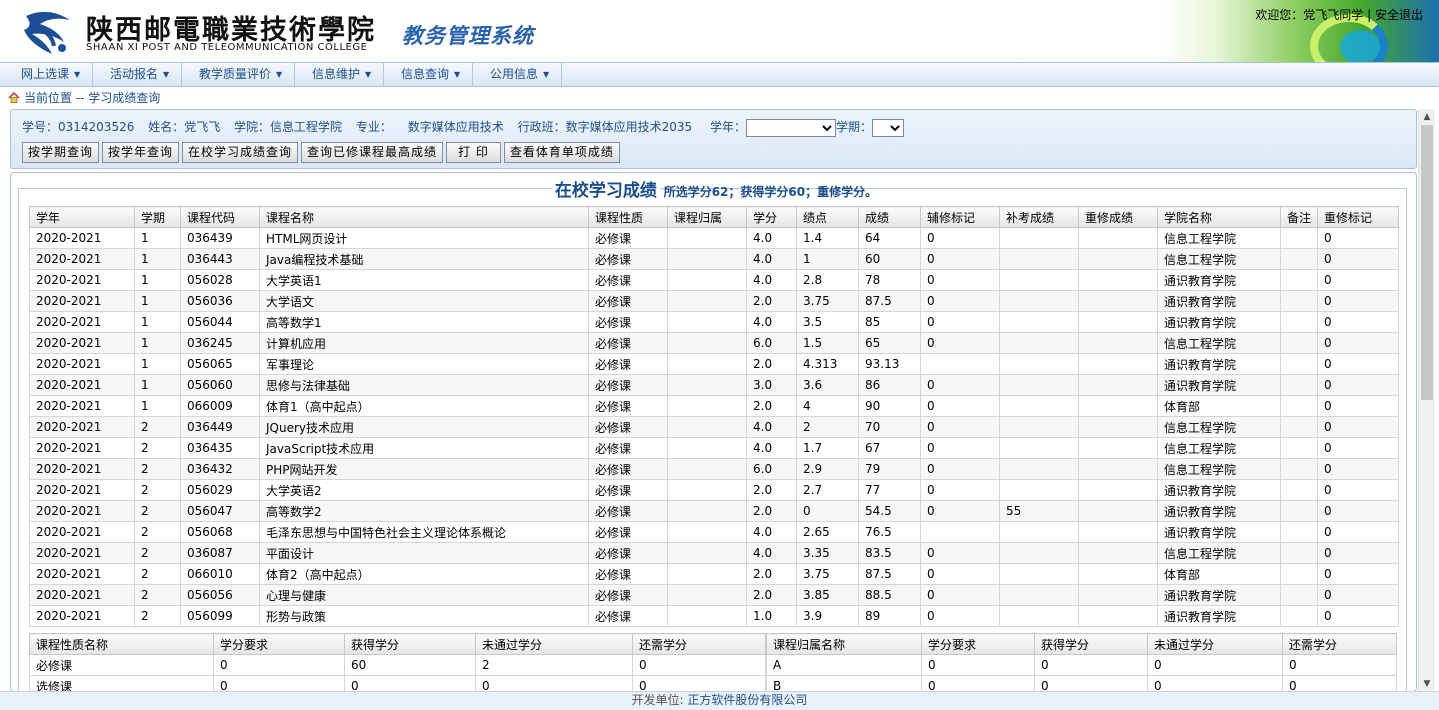  Describe the element at coordinates (1339, 644) in the screenshot. I see `column-header: 还需学分` at that location.